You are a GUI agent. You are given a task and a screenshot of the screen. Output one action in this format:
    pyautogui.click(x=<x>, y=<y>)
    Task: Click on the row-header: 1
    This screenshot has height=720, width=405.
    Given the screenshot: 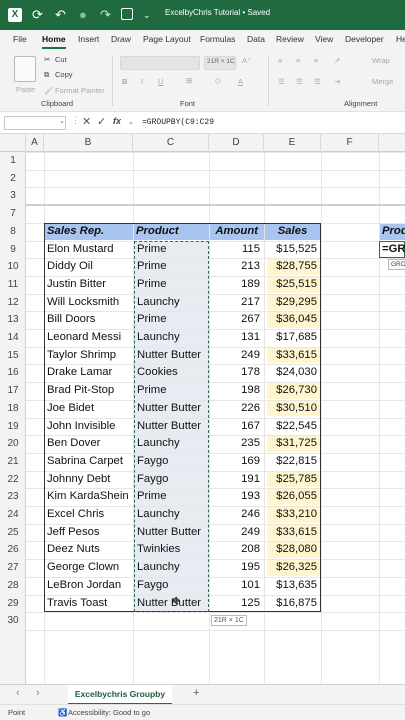 What is the action you would take?
    pyautogui.click(x=13, y=161)
    